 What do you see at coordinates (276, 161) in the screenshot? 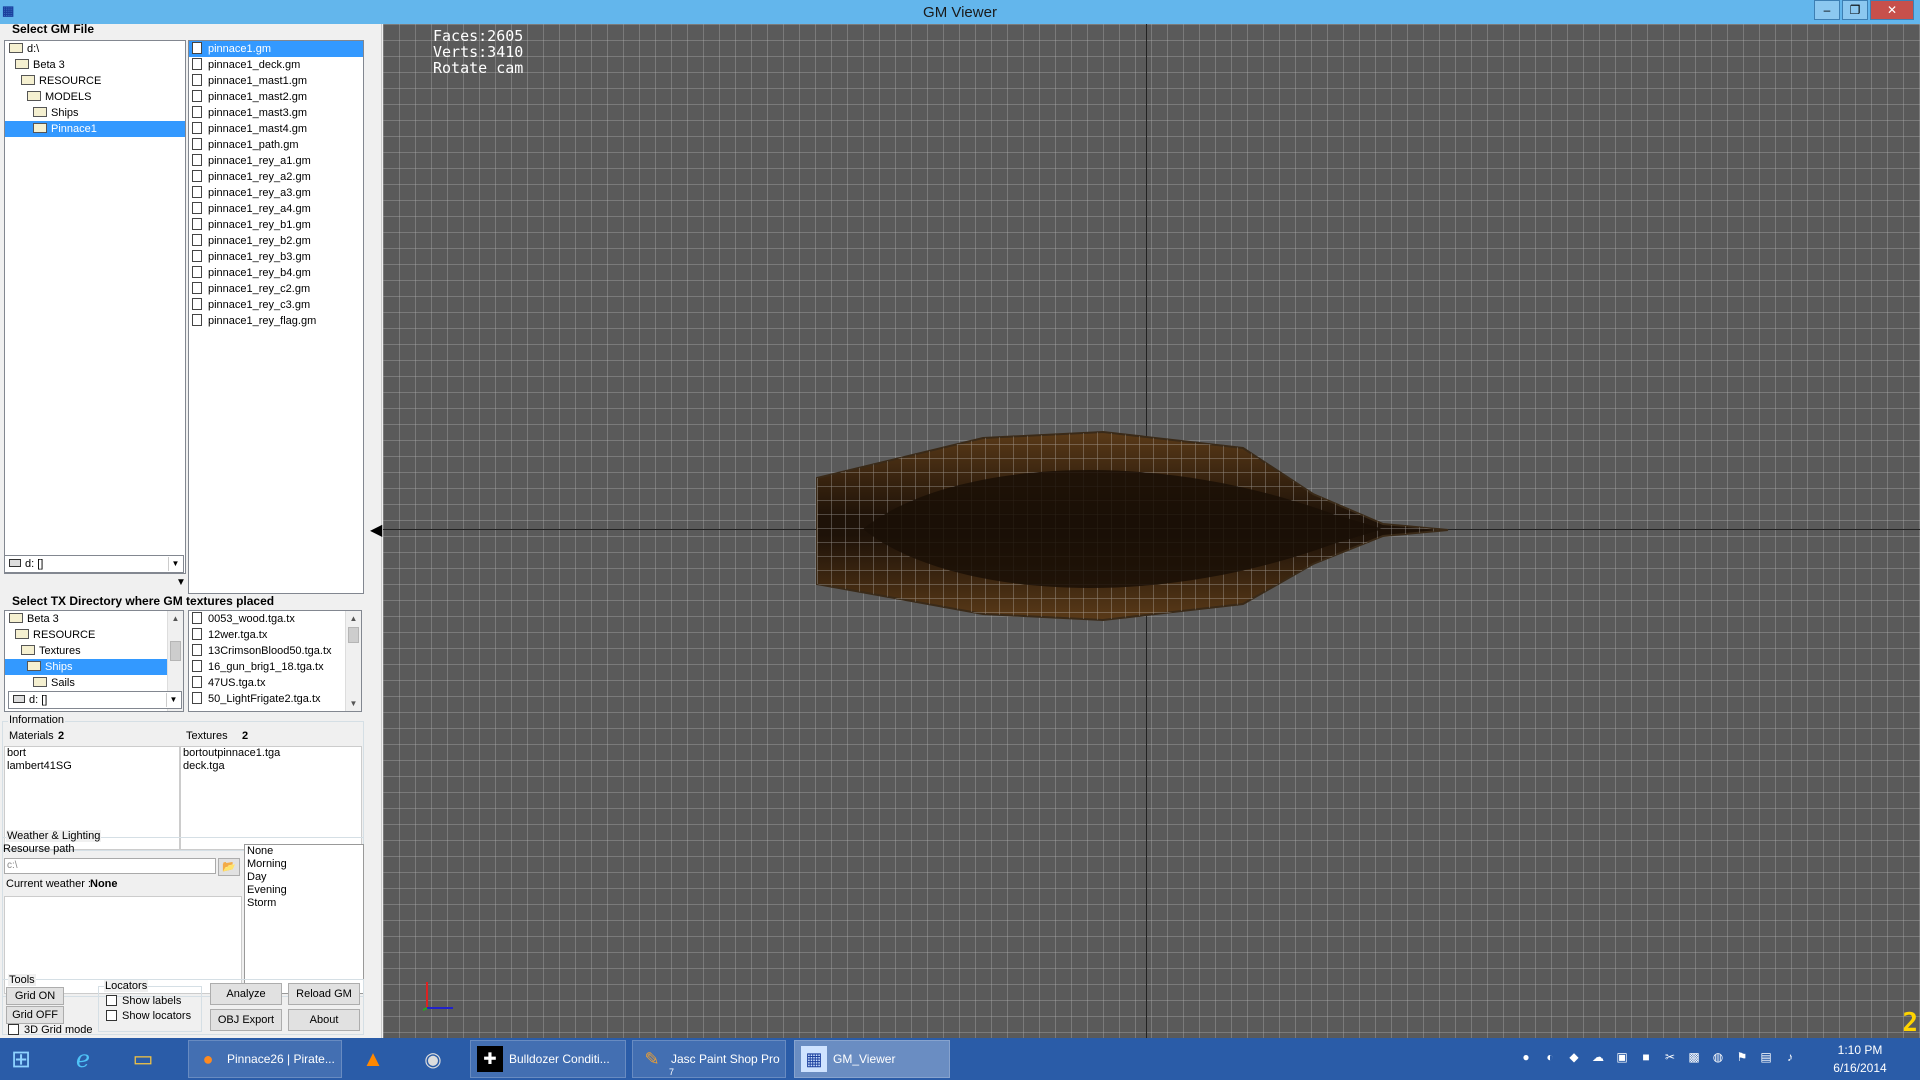
I see `file-item: pinnace1_rey_a1.gm` at bounding box center [276, 161].